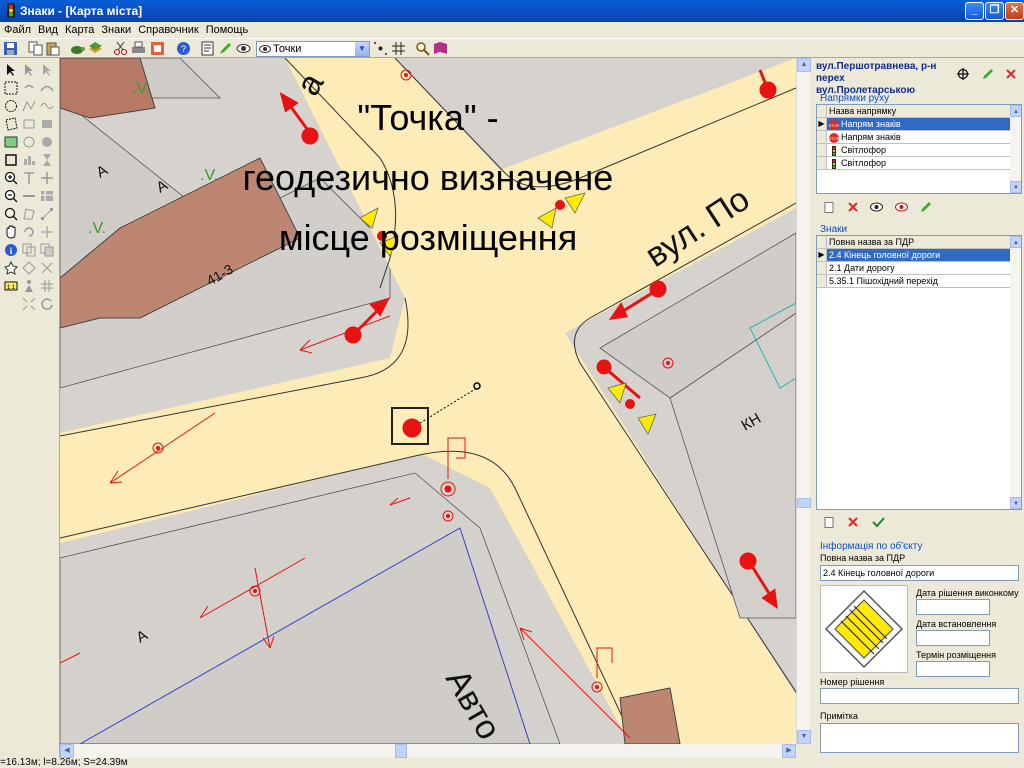  I want to click on menu-map: Карта, so click(79, 29).